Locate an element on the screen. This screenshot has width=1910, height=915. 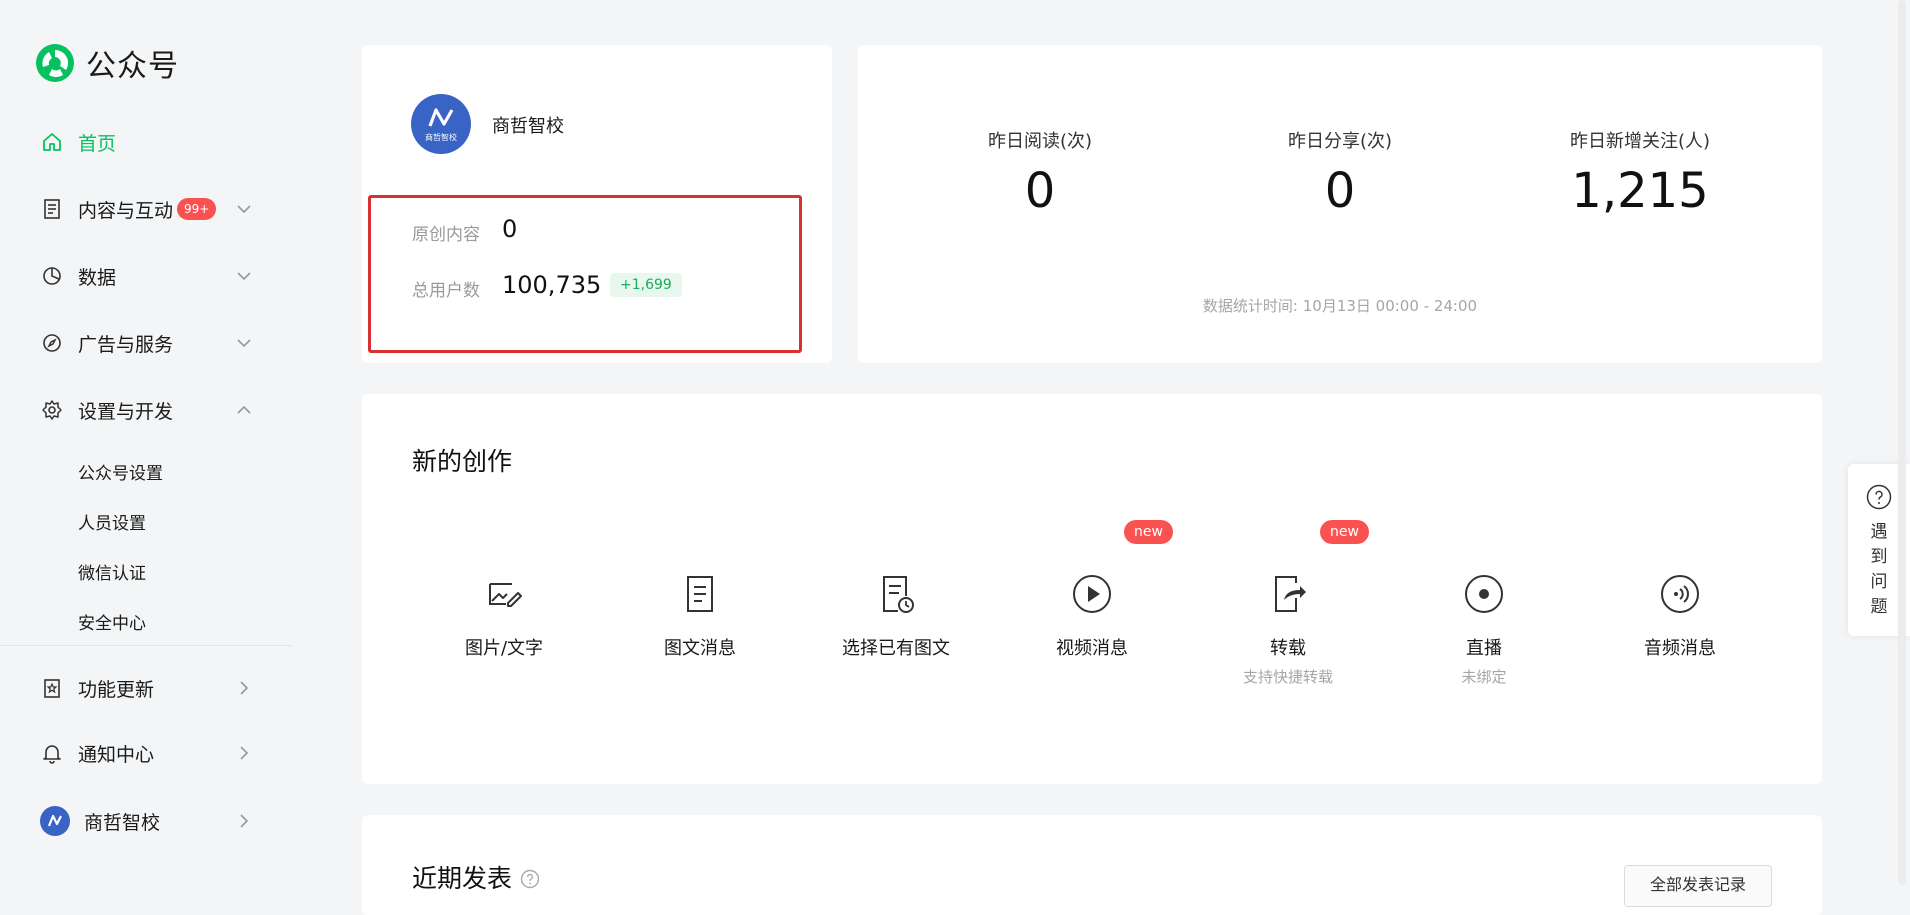
stat-shares: 昨日分享(次) 0 is located at coordinates (1340, 173).